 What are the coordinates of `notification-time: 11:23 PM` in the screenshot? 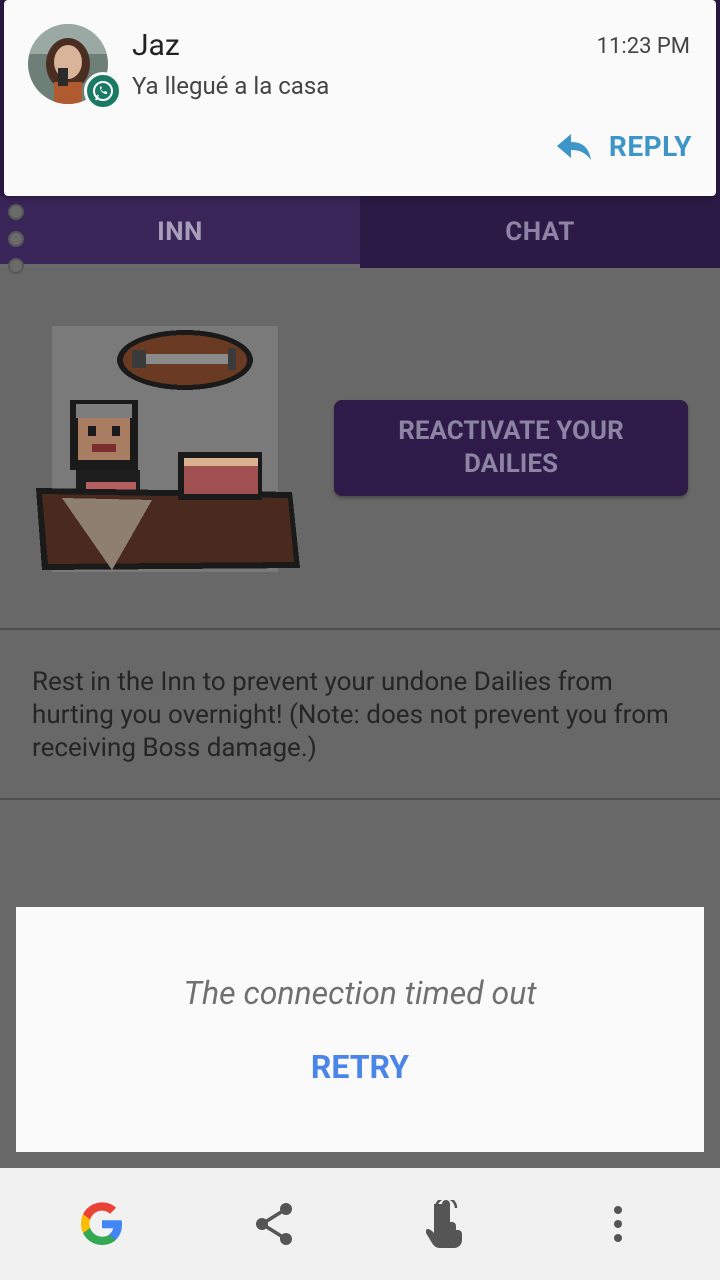 It's located at (643, 46).